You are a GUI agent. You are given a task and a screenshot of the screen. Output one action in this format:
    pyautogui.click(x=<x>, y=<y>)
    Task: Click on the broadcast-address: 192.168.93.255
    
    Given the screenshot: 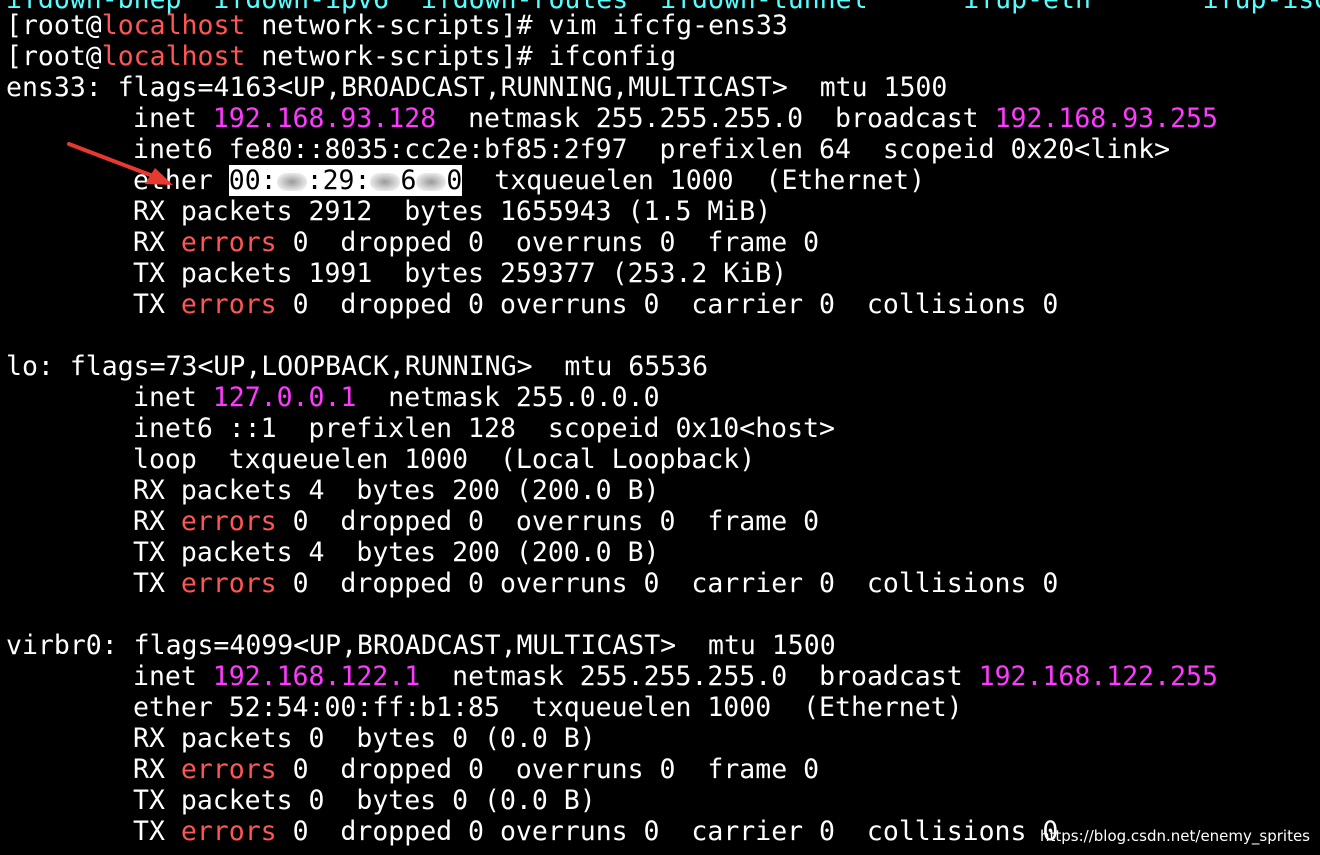 What is the action you would take?
    pyautogui.click(x=1106, y=118)
    